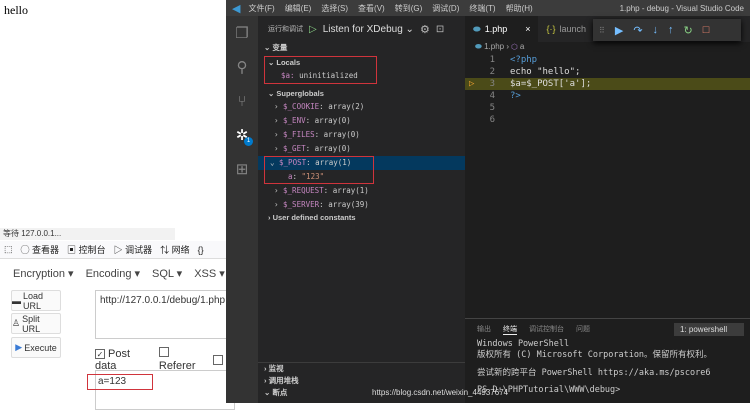 The image size is (750, 410). Describe the element at coordinates (218, 359) in the screenshot. I see `extra-checkbox` at that location.